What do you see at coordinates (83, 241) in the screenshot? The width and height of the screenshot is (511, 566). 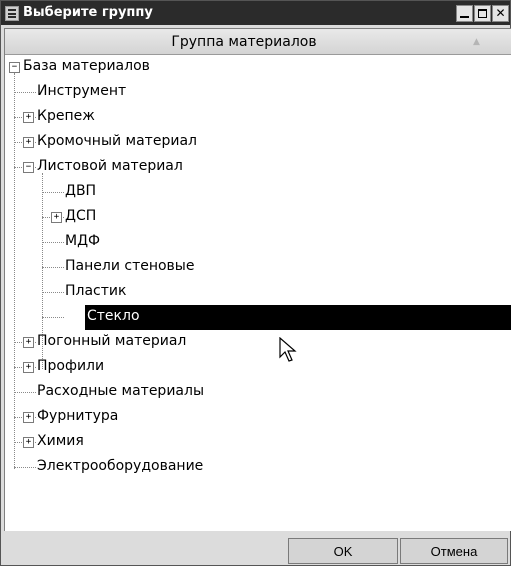 I see `tree-item-label: МДФ` at bounding box center [83, 241].